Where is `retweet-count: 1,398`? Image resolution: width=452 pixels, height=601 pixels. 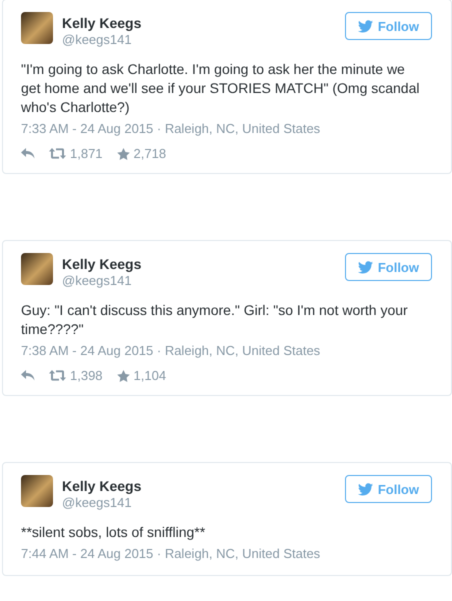 retweet-count: 1,398 is located at coordinates (86, 375).